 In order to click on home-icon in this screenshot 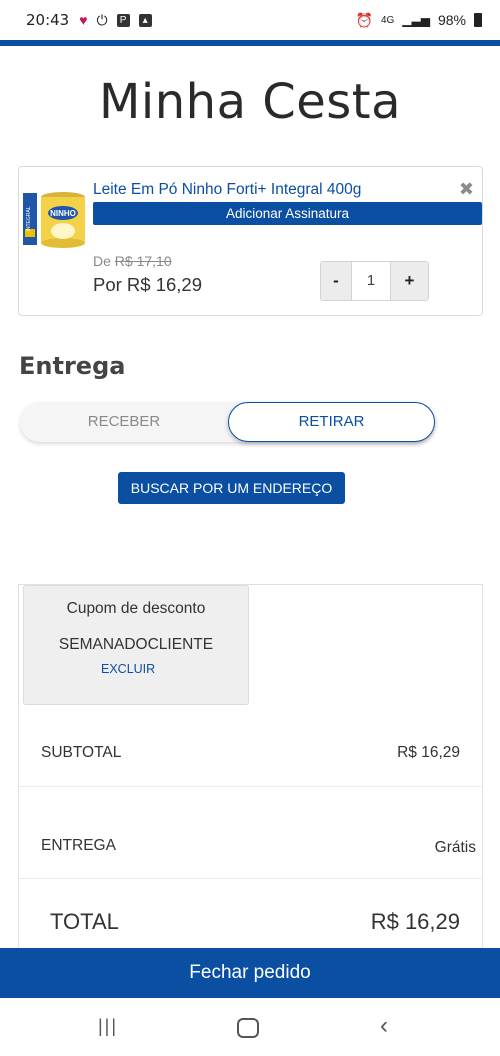, I will do `click(248, 1028)`.